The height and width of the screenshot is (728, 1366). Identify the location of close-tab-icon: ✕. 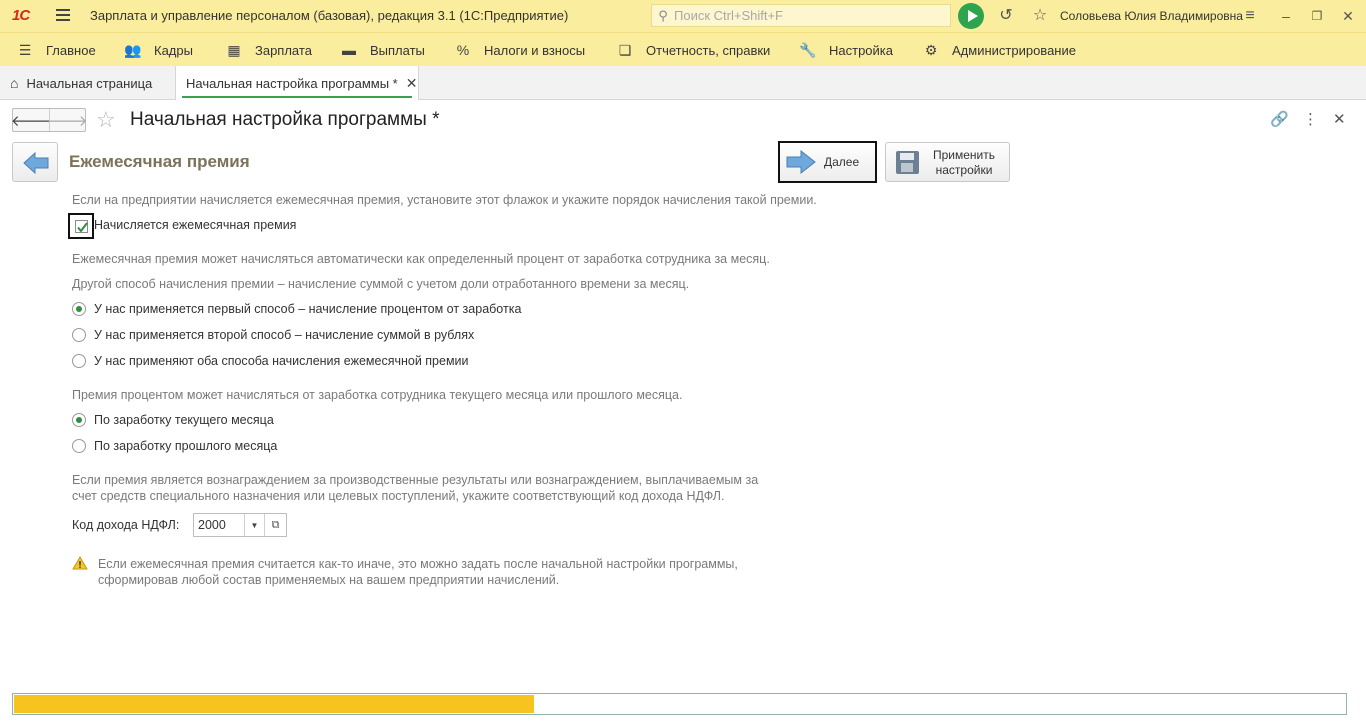
(412, 83).